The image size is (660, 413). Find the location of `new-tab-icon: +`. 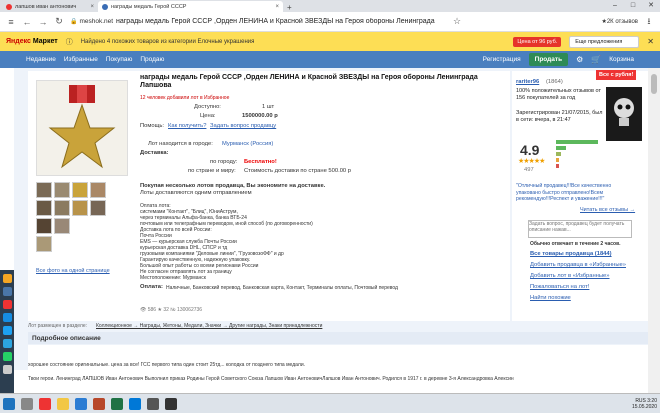

new-tab-icon: + is located at coordinates (289, 7).